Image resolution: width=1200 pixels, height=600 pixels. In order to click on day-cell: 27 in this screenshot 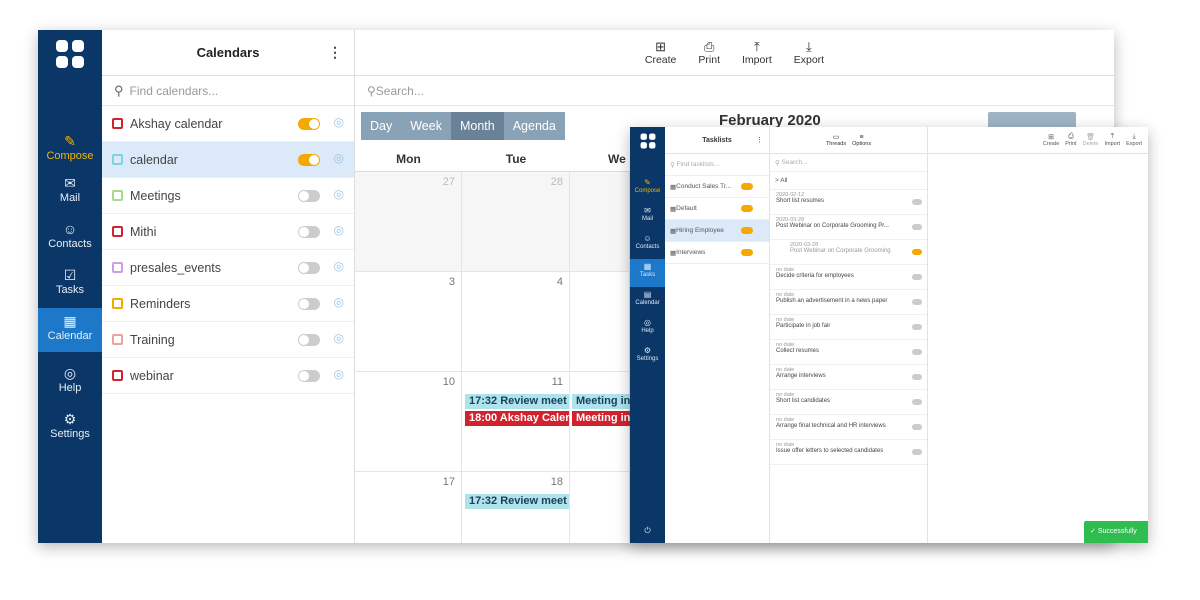, I will do `click(408, 222)`.